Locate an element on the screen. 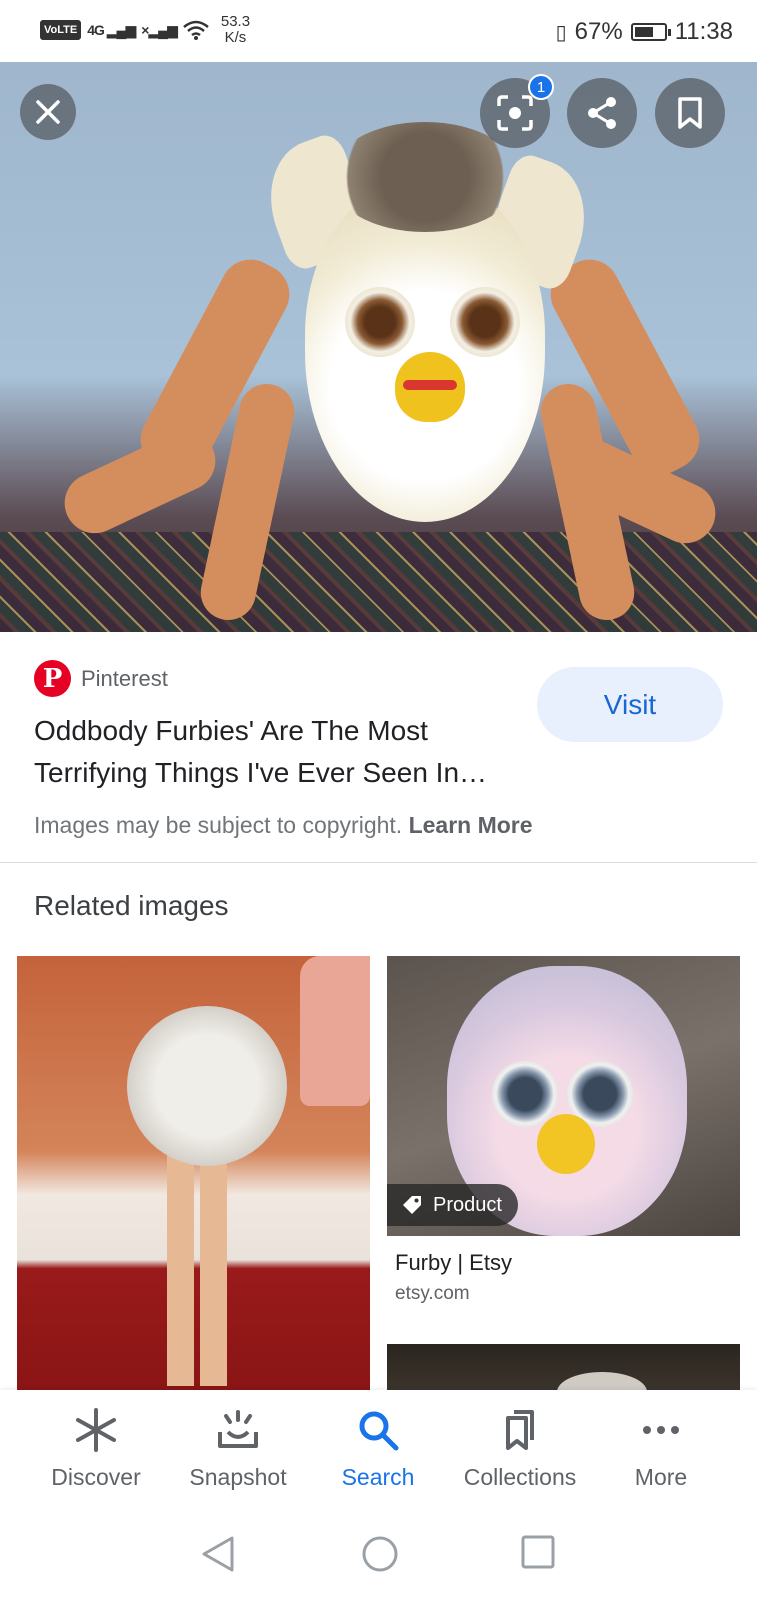  thumb-lamp is located at coordinates (335, 1031).